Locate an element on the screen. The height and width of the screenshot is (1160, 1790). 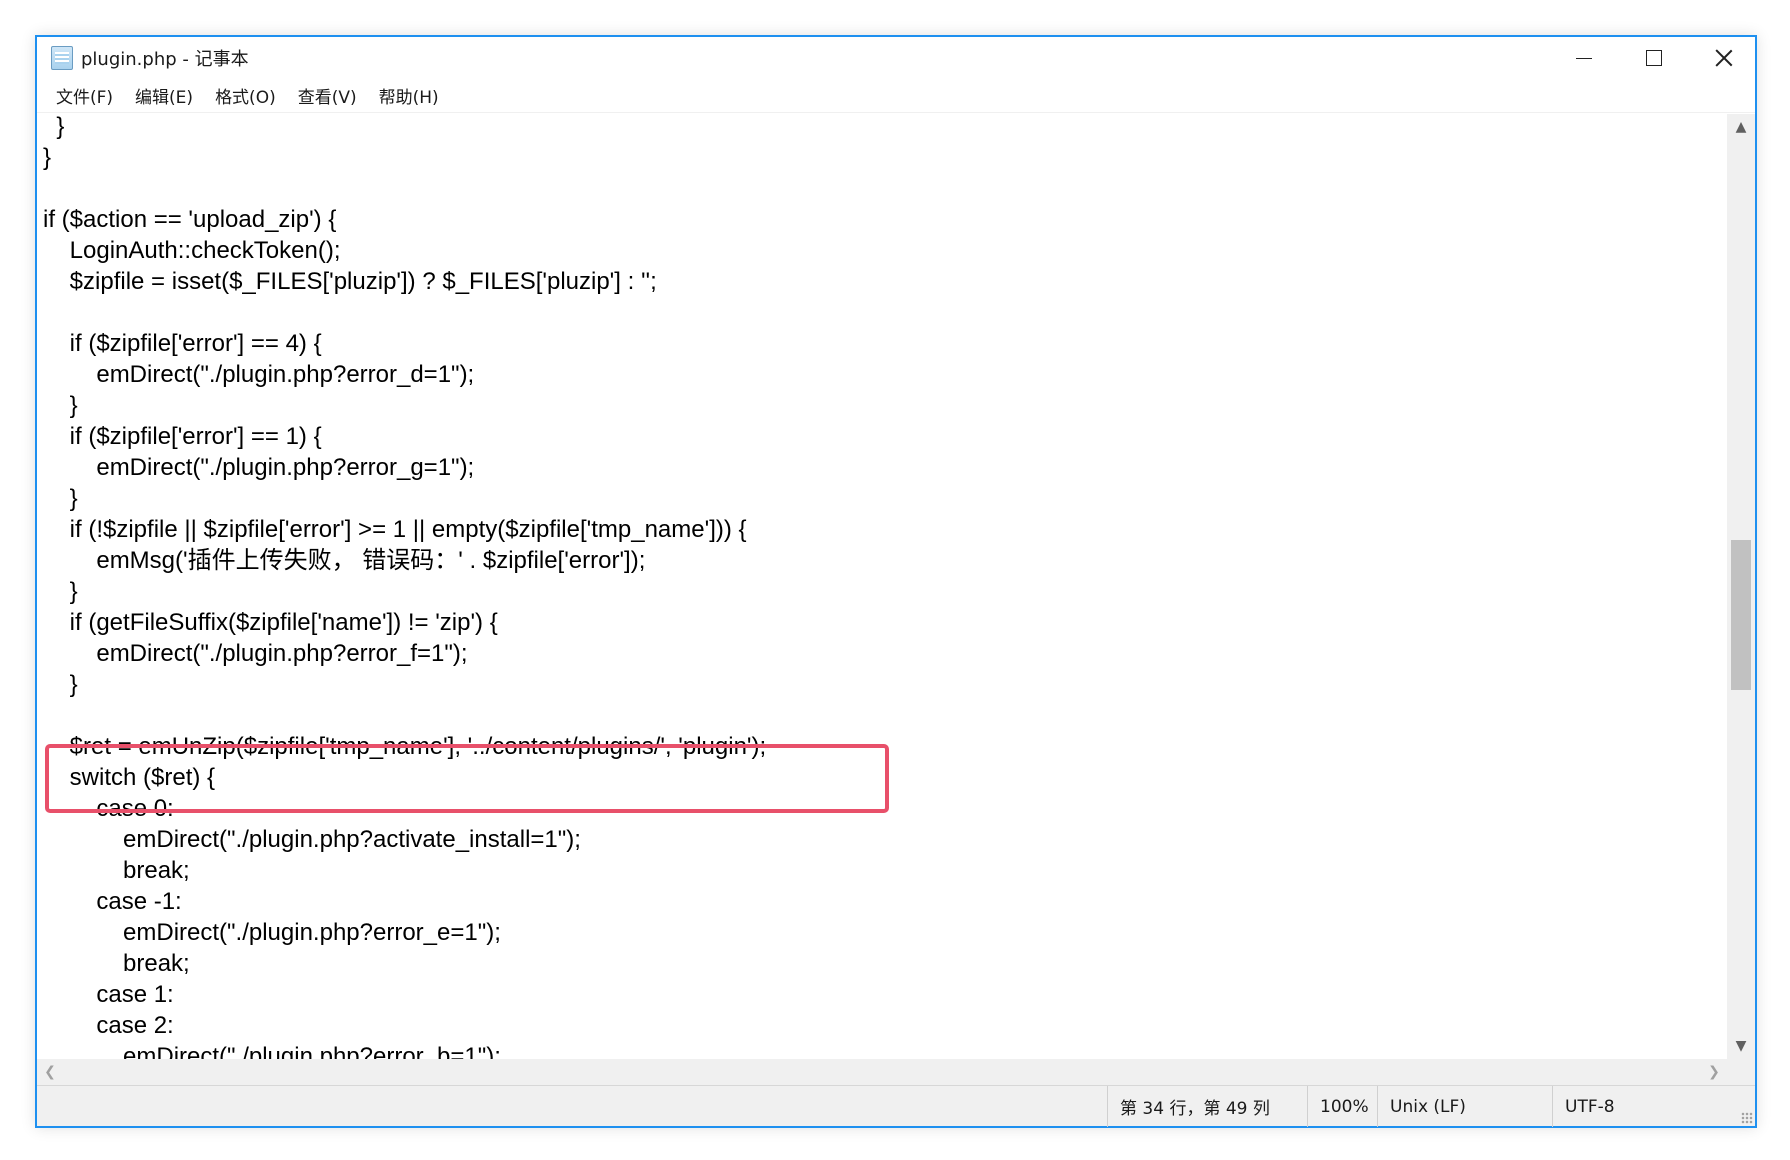
code-line: case 2: is located at coordinates (108, 1025).